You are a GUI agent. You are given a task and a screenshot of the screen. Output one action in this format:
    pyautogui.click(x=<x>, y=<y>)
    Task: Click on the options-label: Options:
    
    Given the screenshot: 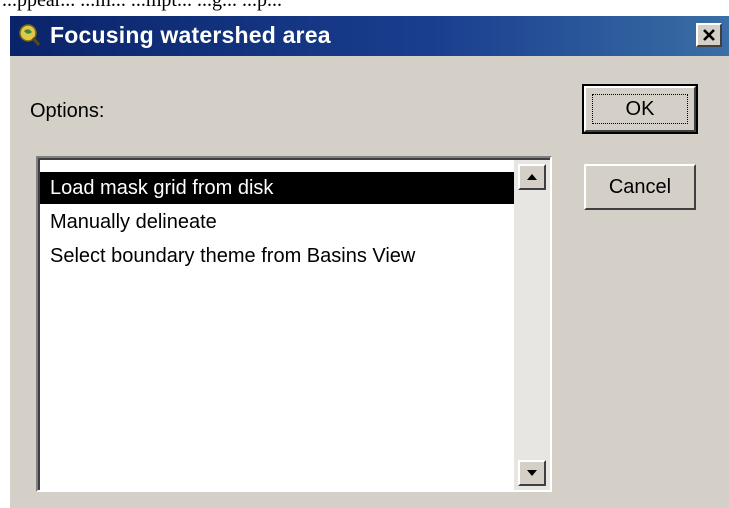 What is the action you would take?
    pyautogui.click(x=67, y=111)
    